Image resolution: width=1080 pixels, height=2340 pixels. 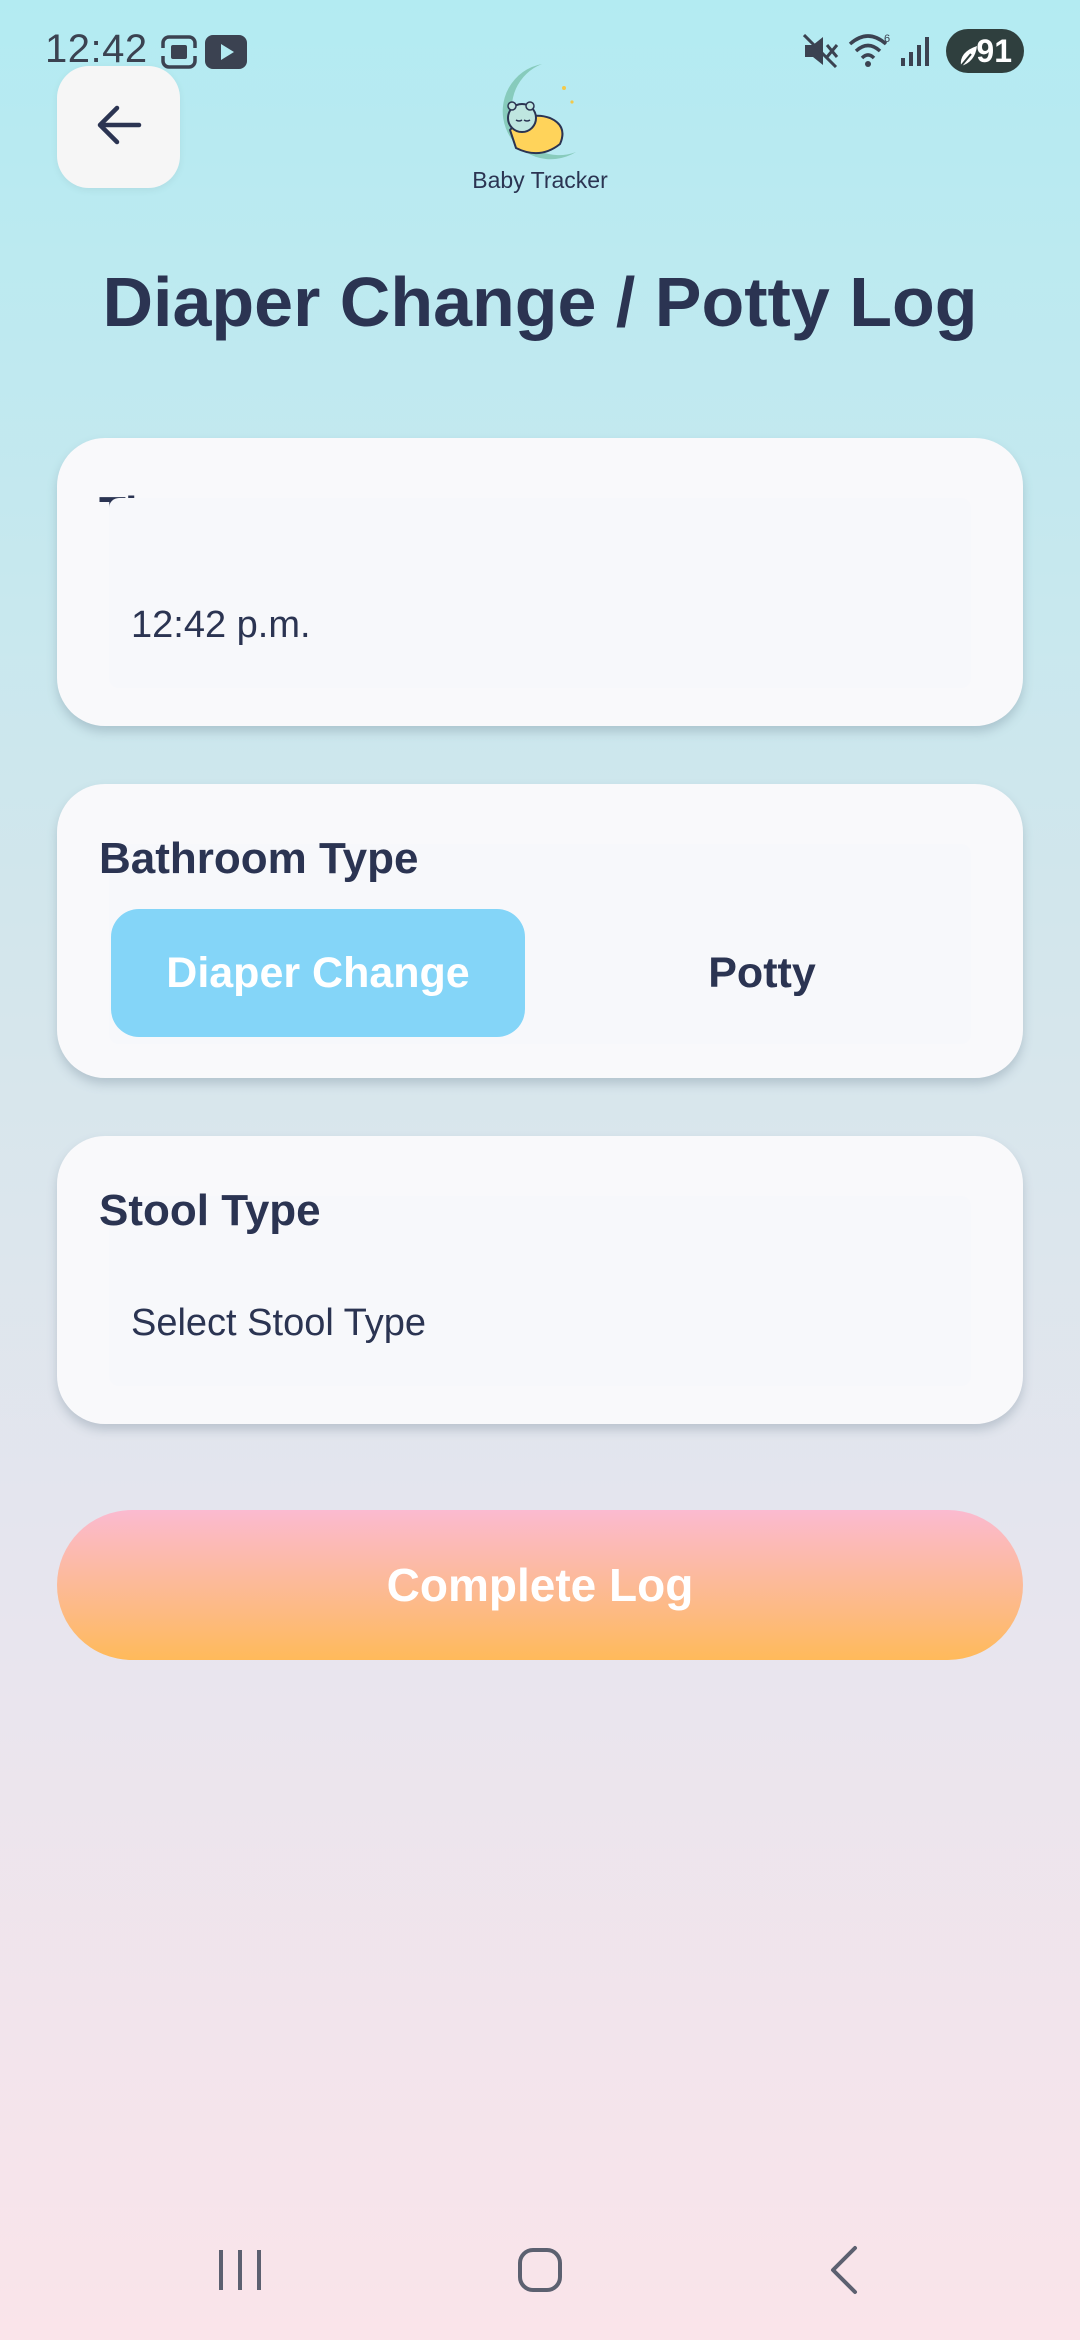 What do you see at coordinates (179, 54) in the screenshot?
I see `screenshot-icon` at bounding box center [179, 54].